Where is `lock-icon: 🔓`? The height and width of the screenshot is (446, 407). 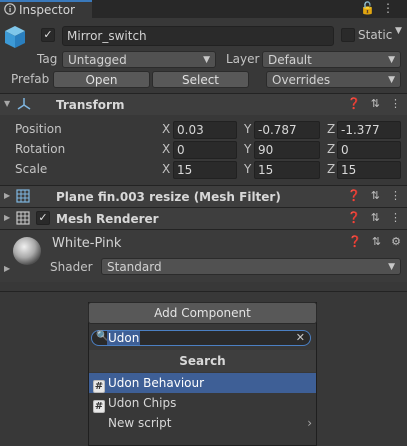 lock-icon: 🔓 is located at coordinates (371, 8).